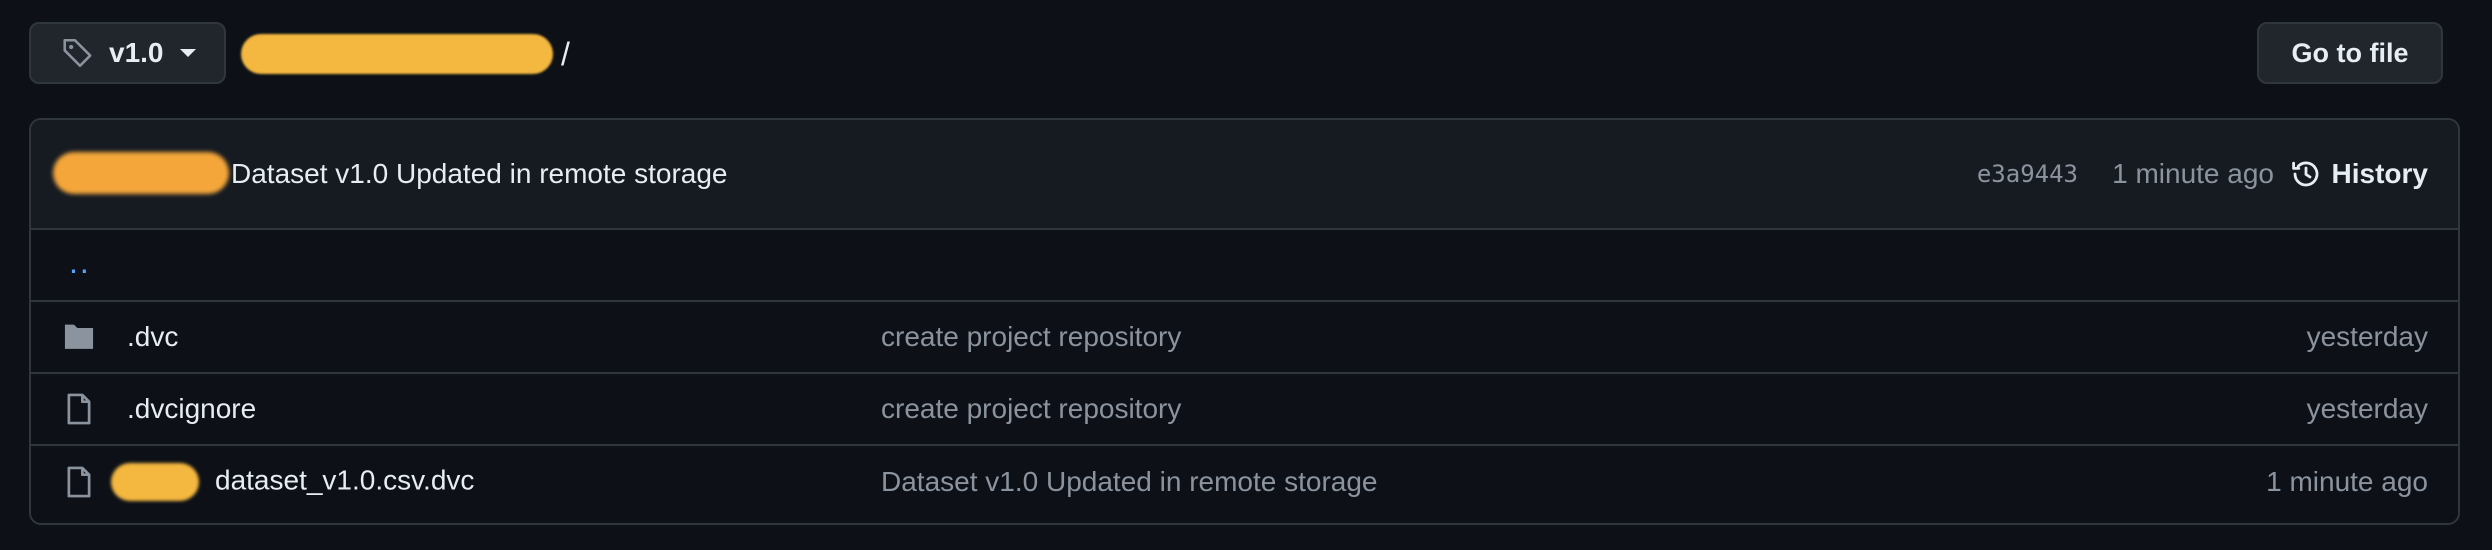 The width and height of the screenshot is (2492, 550). Describe the element at coordinates (2193, 173) in the screenshot. I see `commit-time: 1 minute ago` at that location.